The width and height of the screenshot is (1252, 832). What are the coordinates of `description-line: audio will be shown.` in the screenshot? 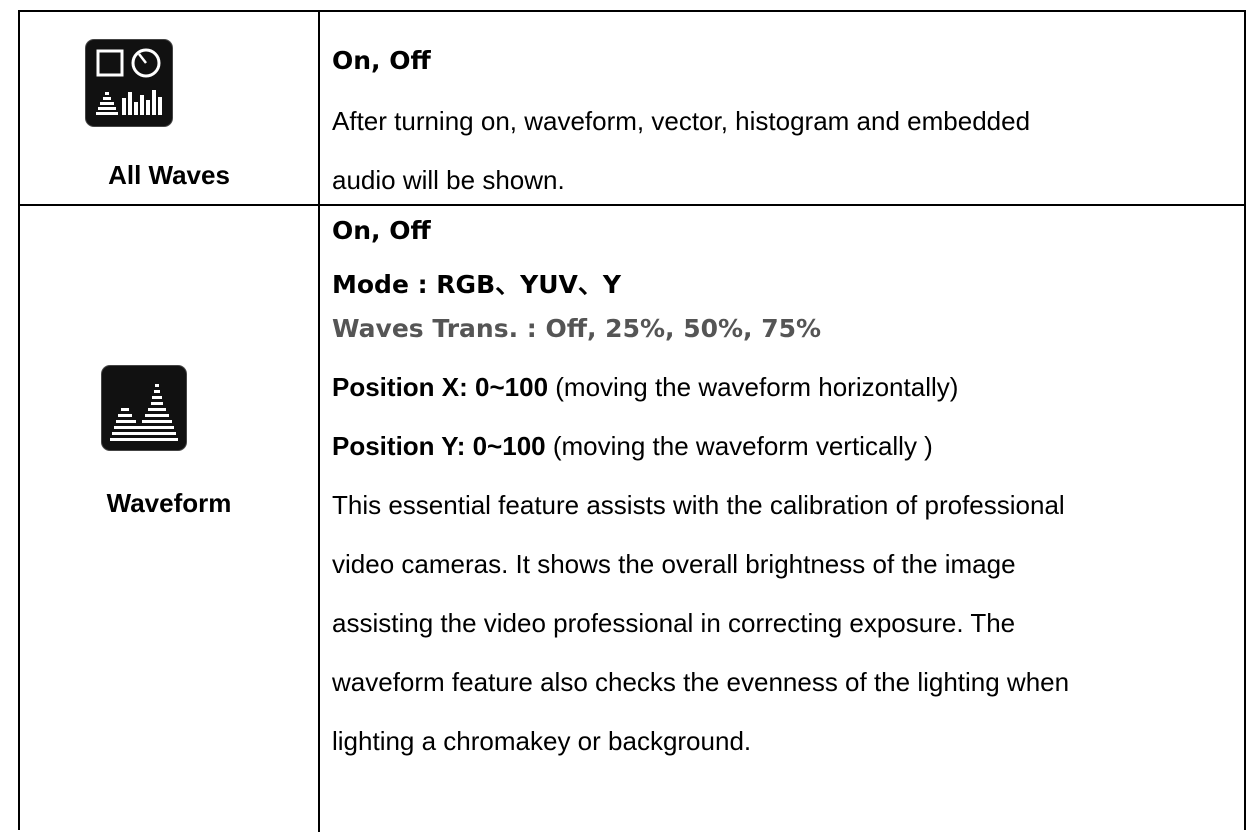 It's located at (448, 180).